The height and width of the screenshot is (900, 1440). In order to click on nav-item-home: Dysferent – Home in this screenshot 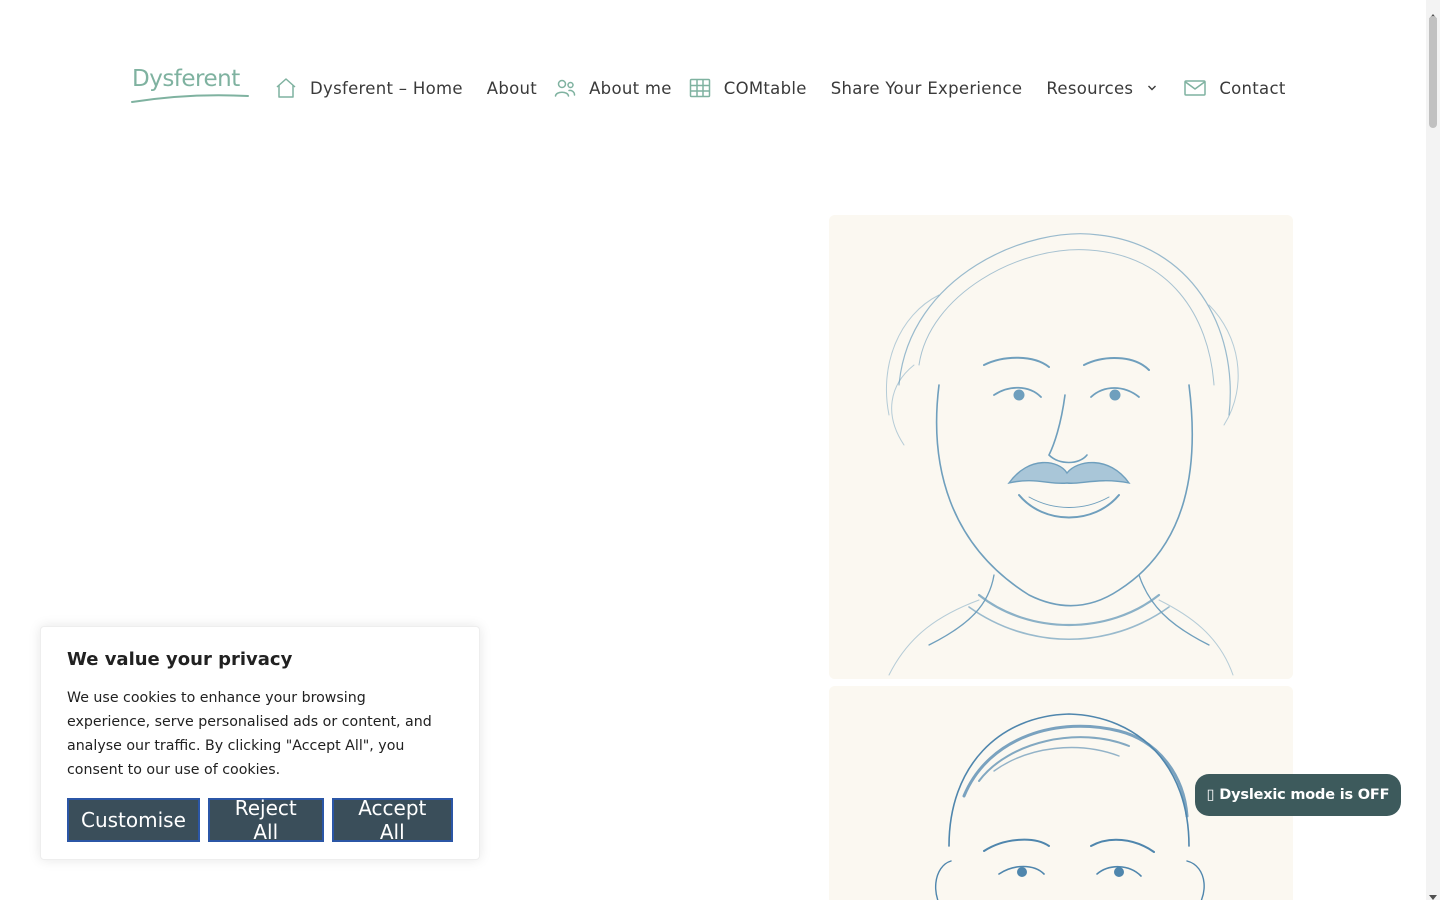, I will do `click(368, 88)`.